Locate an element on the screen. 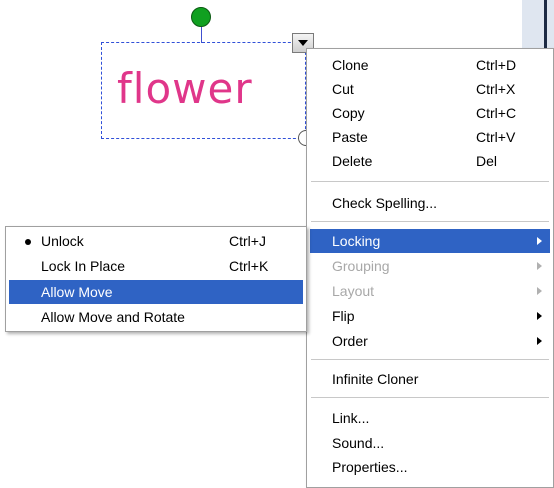 This screenshot has height=488, width=554. menu-item-label: Locking is located at coordinates (356, 241).